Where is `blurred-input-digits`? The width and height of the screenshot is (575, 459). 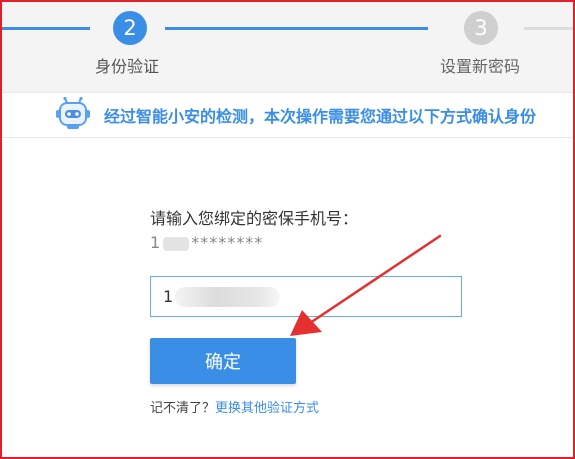
blurred-input-digits is located at coordinates (227, 297).